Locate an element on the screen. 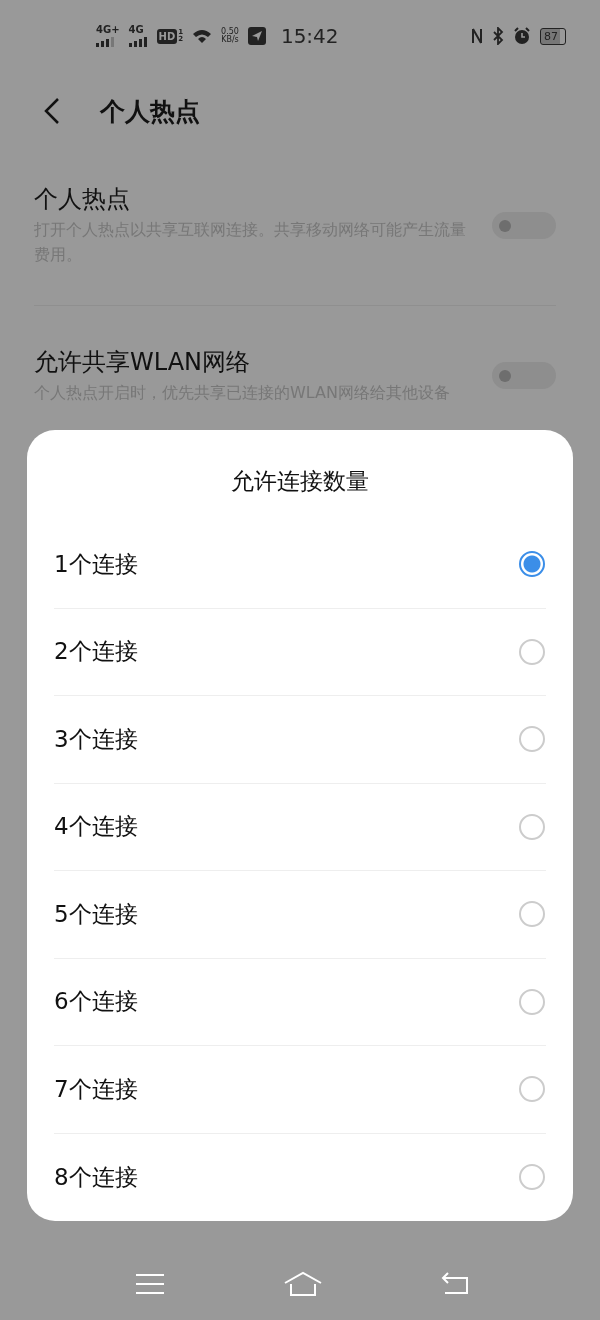 This screenshot has height=1320, width=600. option-label: 6个连接 is located at coordinates (96, 1002).